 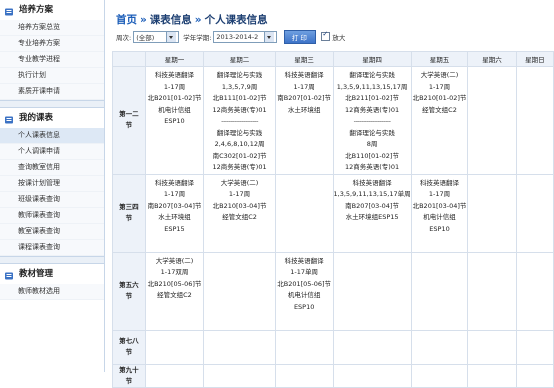 What do you see at coordinates (145, 37) in the screenshot?
I see `week-select-value: (全部)` at bounding box center [145, 37].